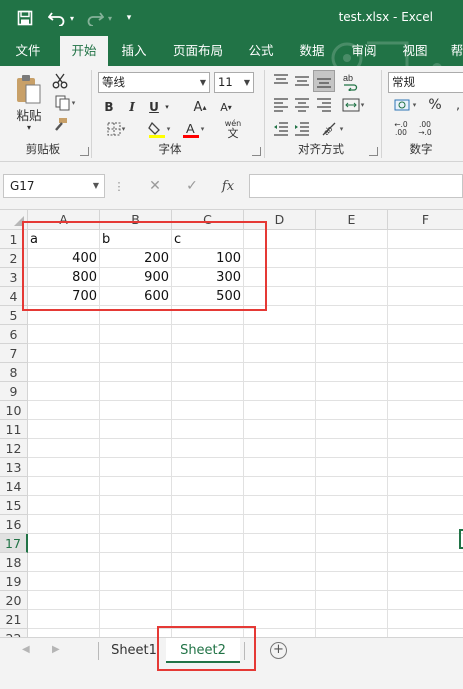 This screenshot has height=689, width=463. What do you see at coordinates (302, 105) in the screenshot?
I see `align-center-icon` at bounding box center [302, 105].